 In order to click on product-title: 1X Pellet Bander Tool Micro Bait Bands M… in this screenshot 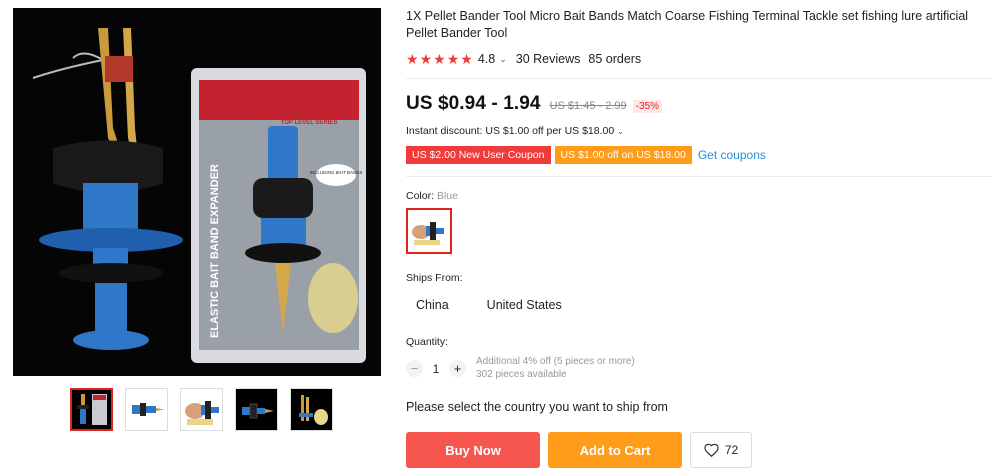, I will do `click(687, 24)`.